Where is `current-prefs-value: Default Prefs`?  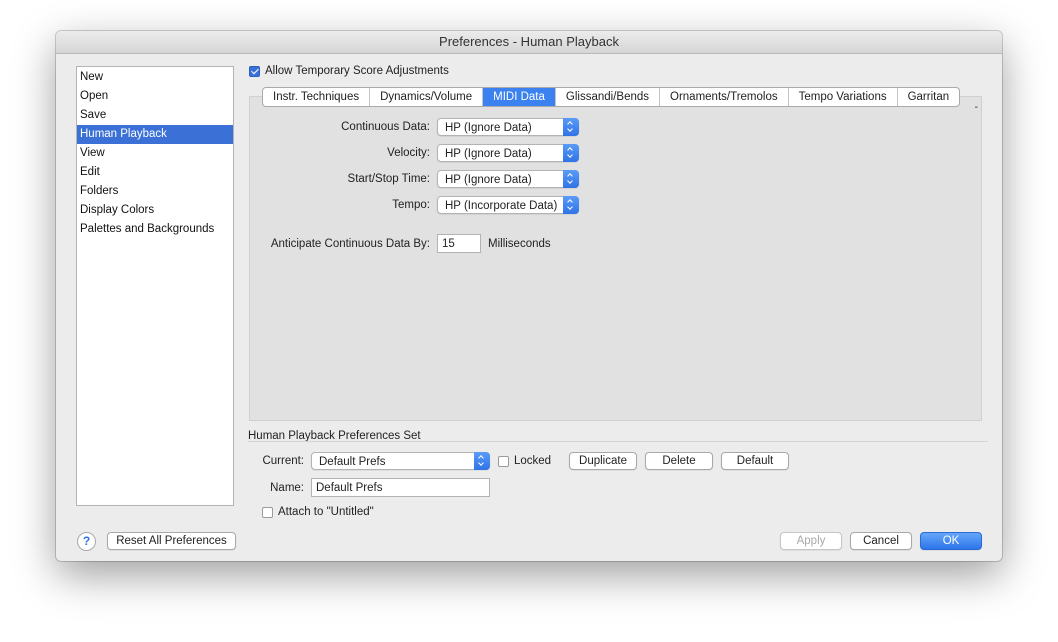
current-prefs-value: Default Prefs is located at coordinates (352, 462).